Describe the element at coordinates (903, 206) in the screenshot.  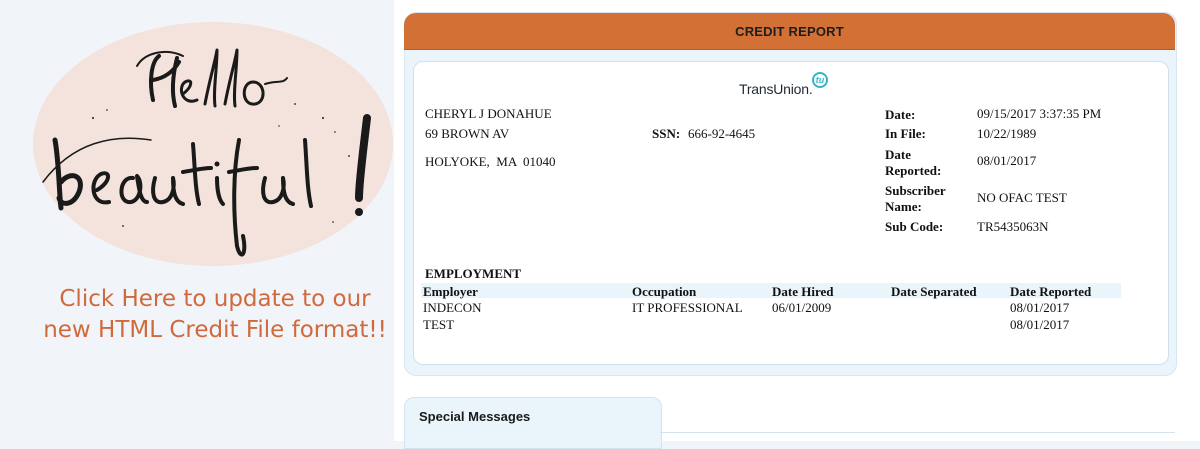
I see `subscriber-label-line2: Name:` at that location.